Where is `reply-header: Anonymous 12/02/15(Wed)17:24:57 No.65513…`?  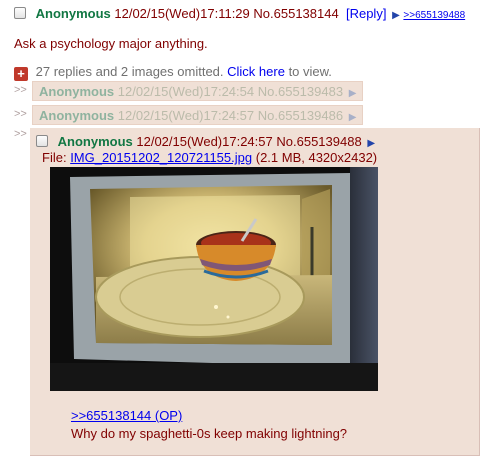
reply-header: Anonymous 12/02/15(Wed)17:24:57 No.65513… is located at coordinates (205, 141).